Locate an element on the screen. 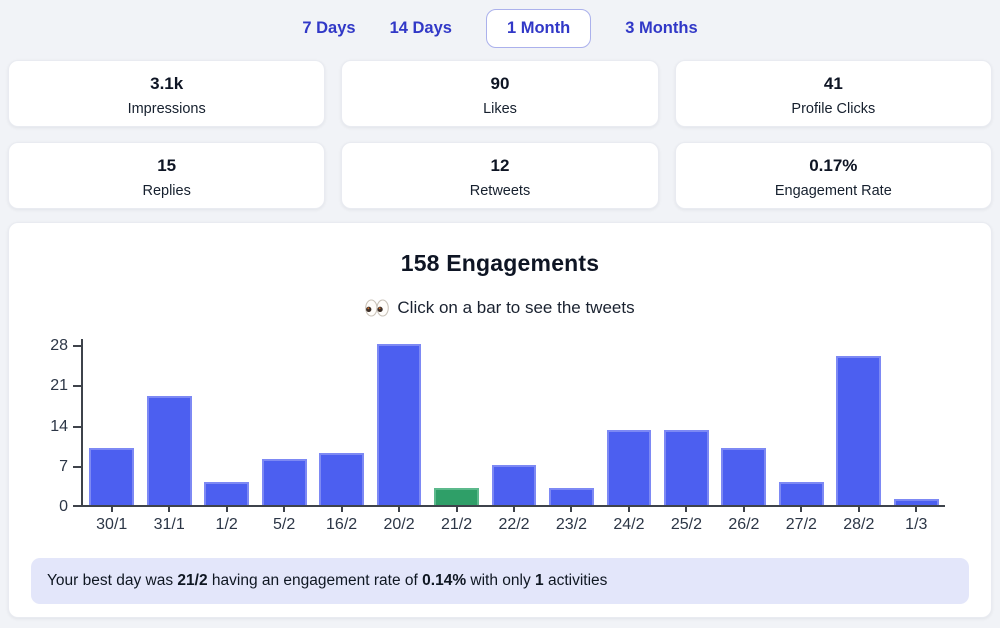 The height and width of the screenshot is (628, 1000). stat-card-likes: 90 Likes is located at coordinates (500, 93).